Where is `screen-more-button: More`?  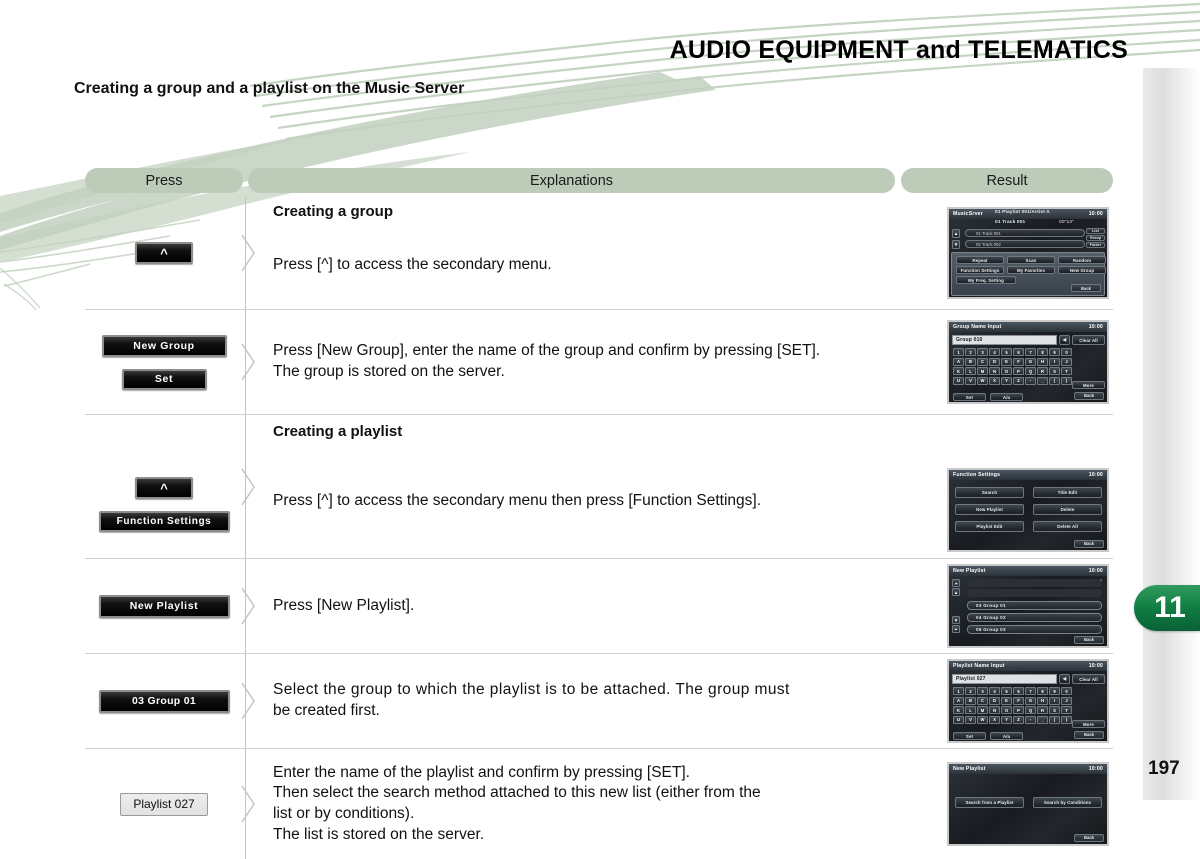
screen-more-button: More is located at coordinates (1088, 385).